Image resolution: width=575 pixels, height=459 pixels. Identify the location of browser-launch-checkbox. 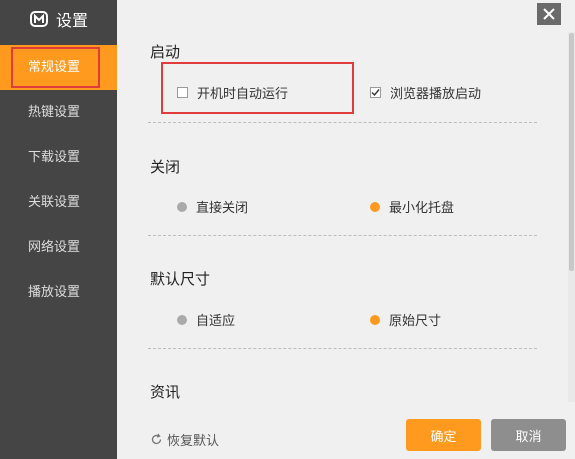
(375, 92).